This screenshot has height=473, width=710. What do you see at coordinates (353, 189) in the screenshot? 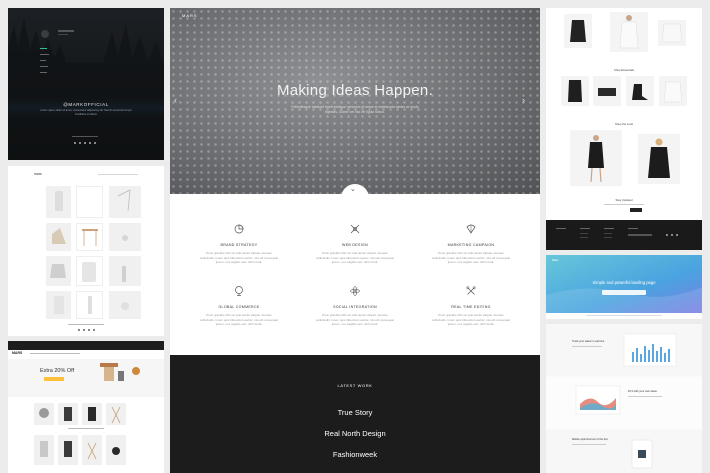
I see `chevron-down-icon: ⌄` at bounding box center [353, 189].